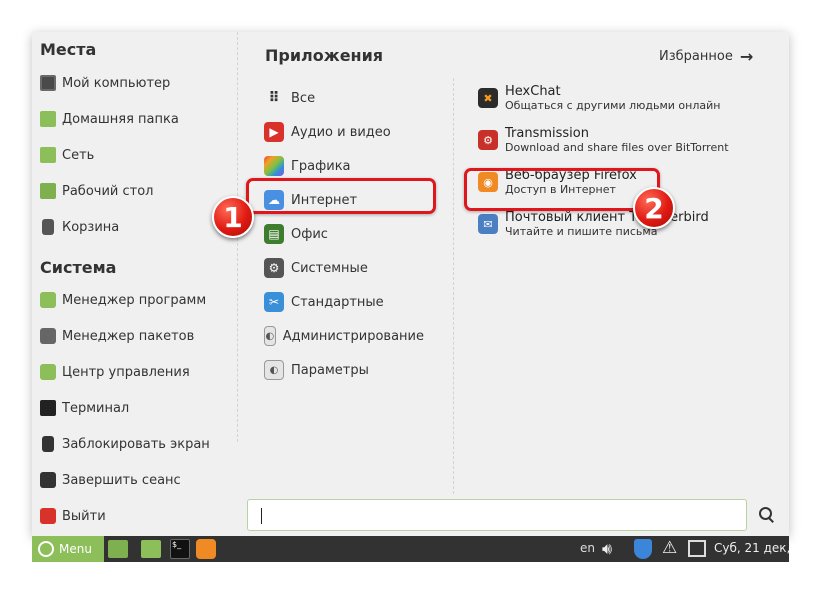 The width and height of the screenshot is (821, 594). What do you see at coordinates (206, 549) in the screenshot?
I see `firefox-launcher-icon` at bounding box center [206, 549].